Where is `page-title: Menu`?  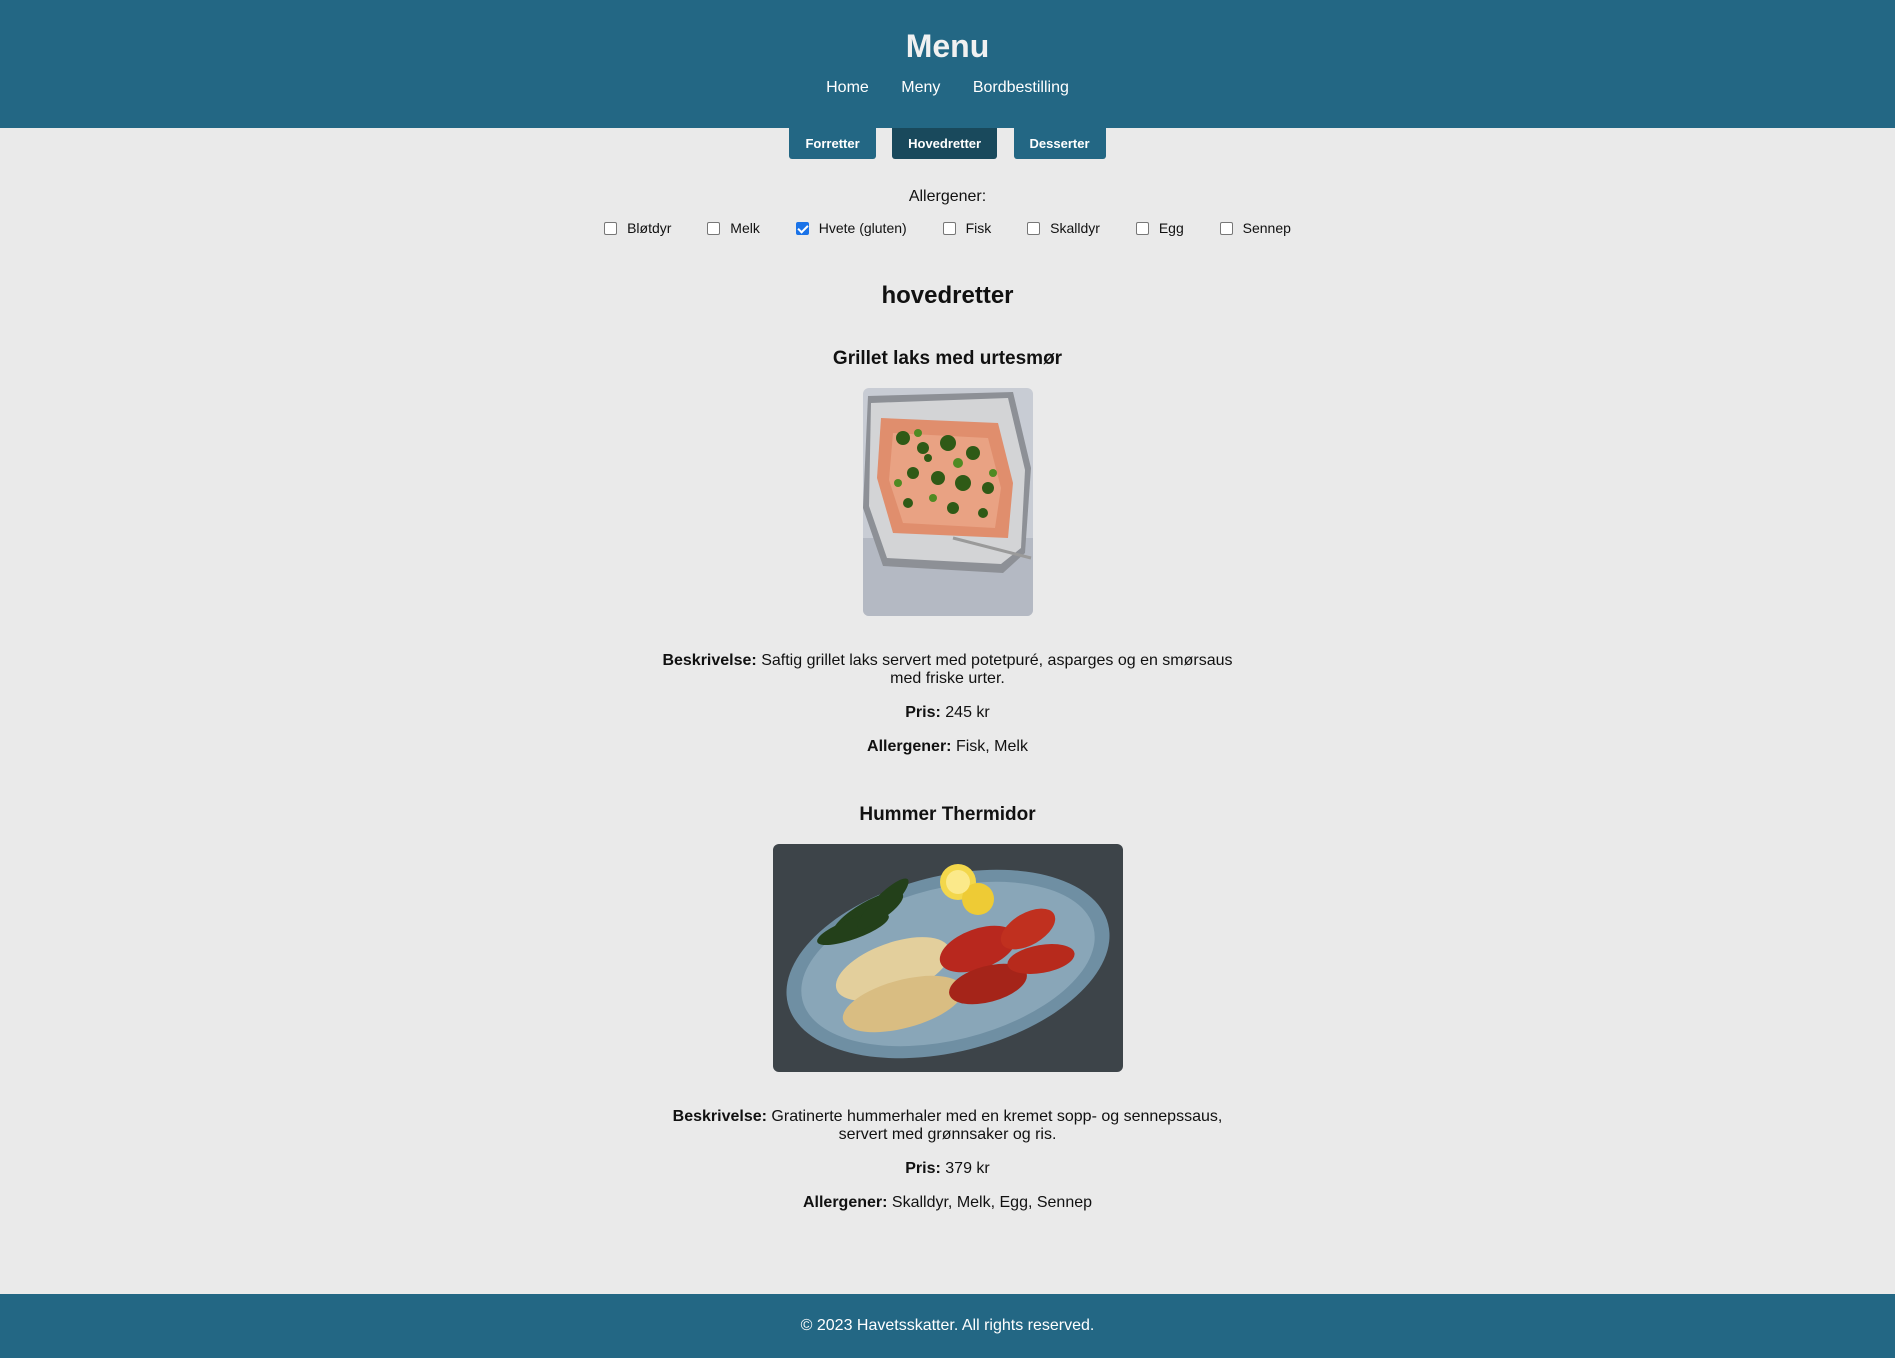
page-title: Menu is located at coordinates (947, 46).